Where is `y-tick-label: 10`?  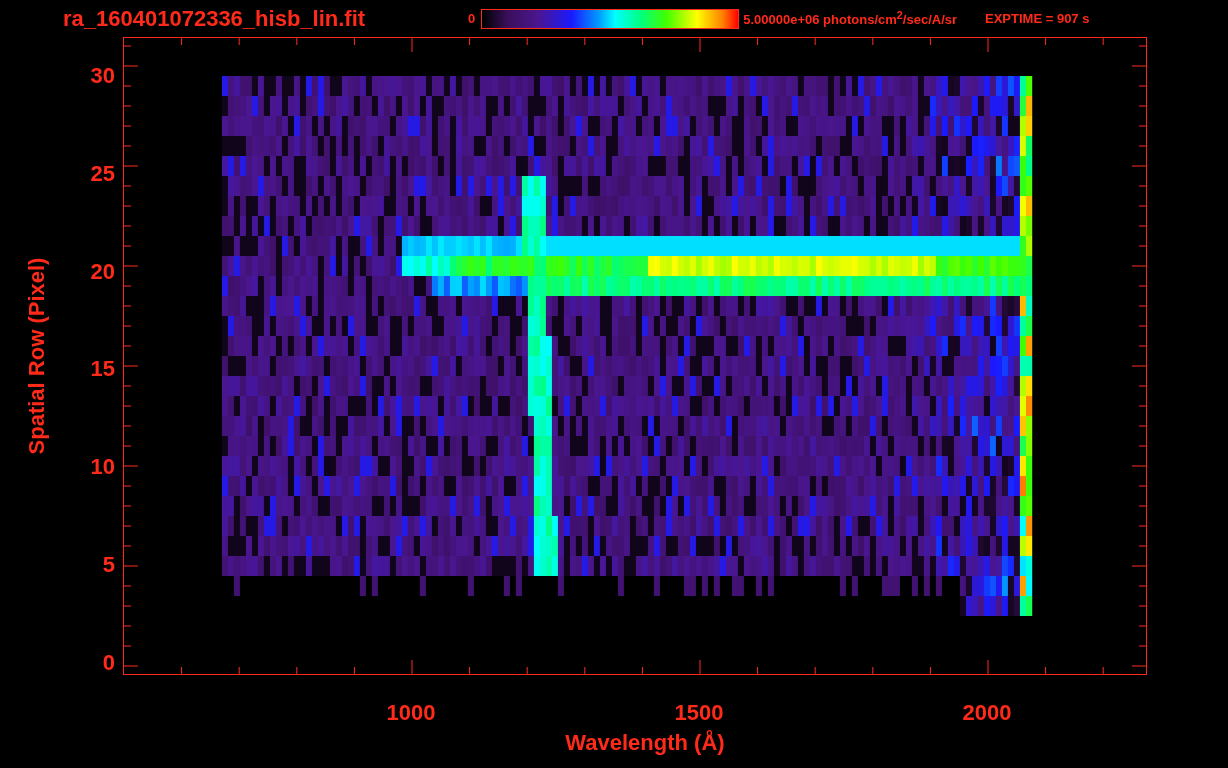
y-tick-label: 10 is located at coordinates (102, 467).